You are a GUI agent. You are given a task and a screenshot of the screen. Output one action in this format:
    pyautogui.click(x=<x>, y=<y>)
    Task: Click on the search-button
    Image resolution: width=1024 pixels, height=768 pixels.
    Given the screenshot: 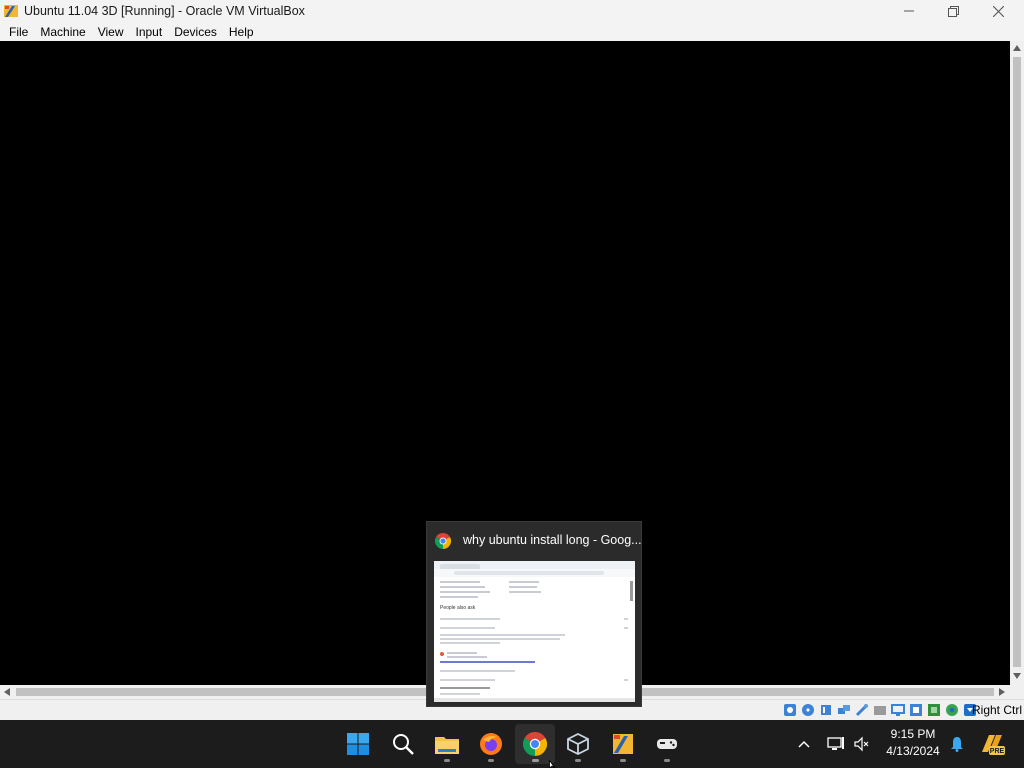 What is the action you would take?
    pyautogui.click(x=403, y=744)
    